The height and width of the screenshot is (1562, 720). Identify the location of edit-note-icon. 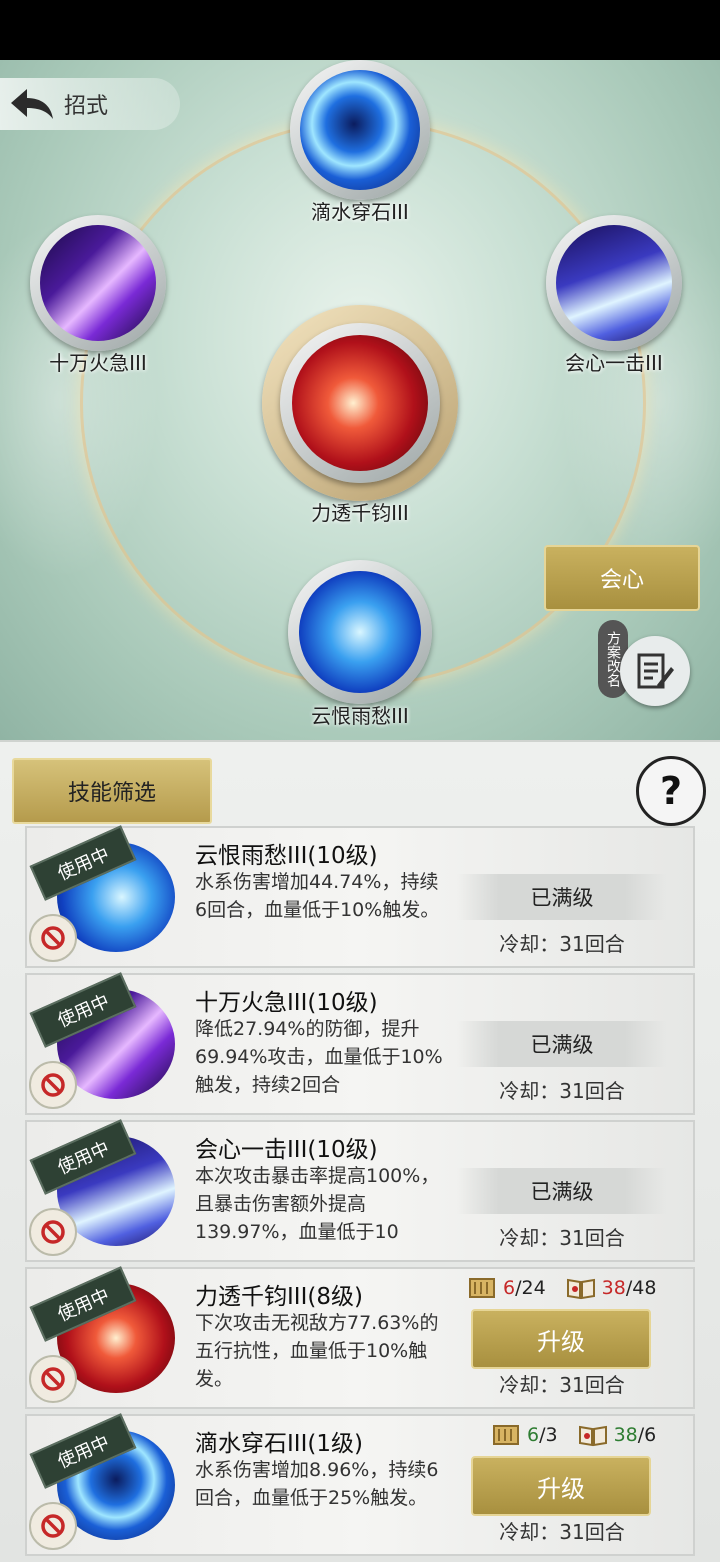
(655, 671).